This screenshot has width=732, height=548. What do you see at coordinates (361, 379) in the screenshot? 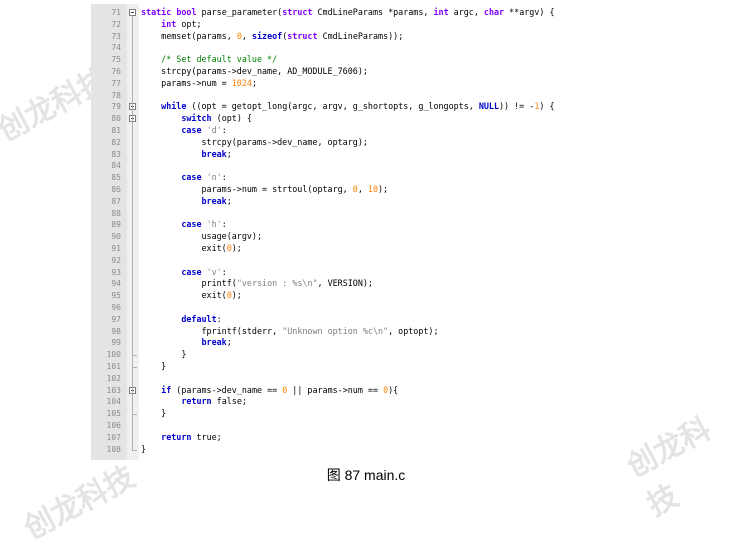
I see `code-line: 102` at bounding box center [361, 379].